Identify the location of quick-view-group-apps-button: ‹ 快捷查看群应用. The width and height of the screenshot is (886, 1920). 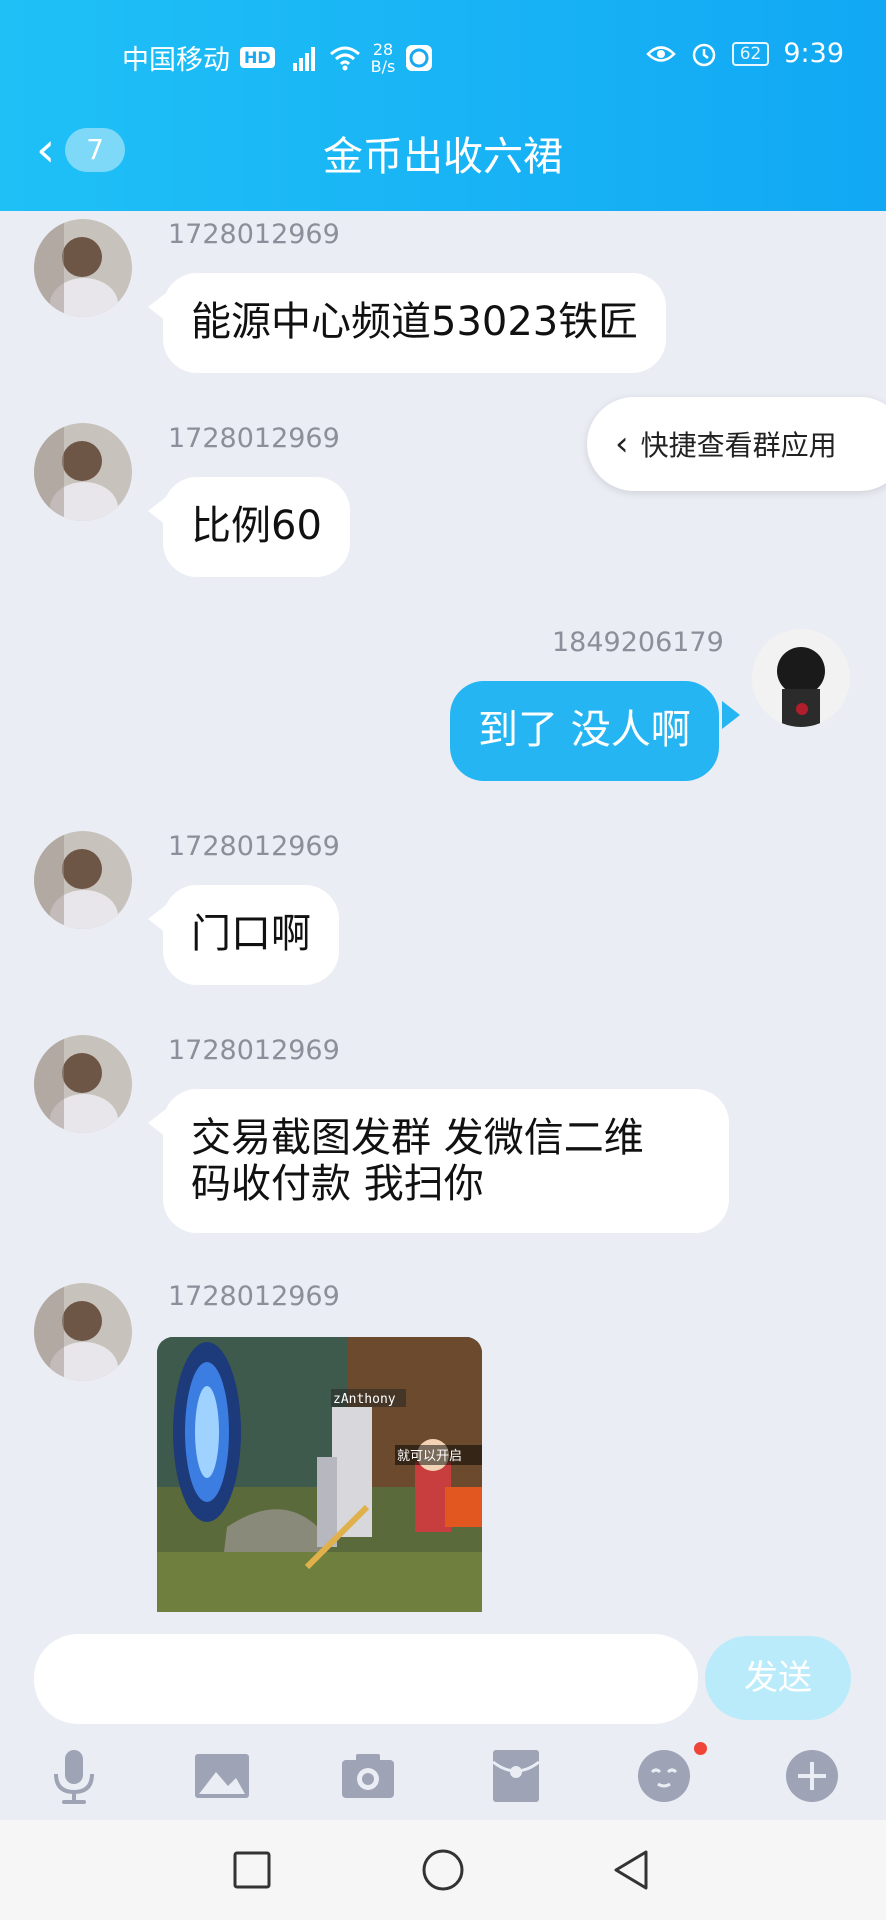
(736, 444).